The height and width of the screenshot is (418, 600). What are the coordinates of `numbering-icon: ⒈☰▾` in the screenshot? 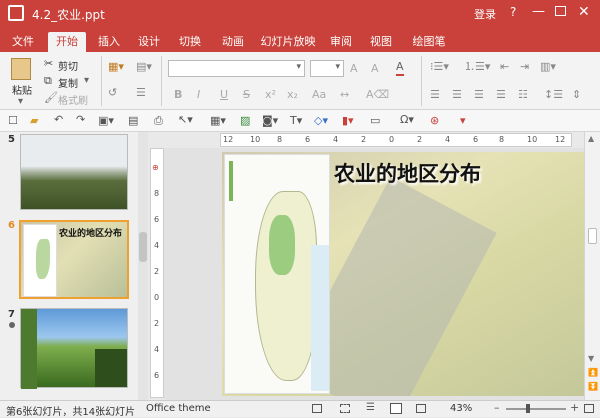 It's located at (477, 67).